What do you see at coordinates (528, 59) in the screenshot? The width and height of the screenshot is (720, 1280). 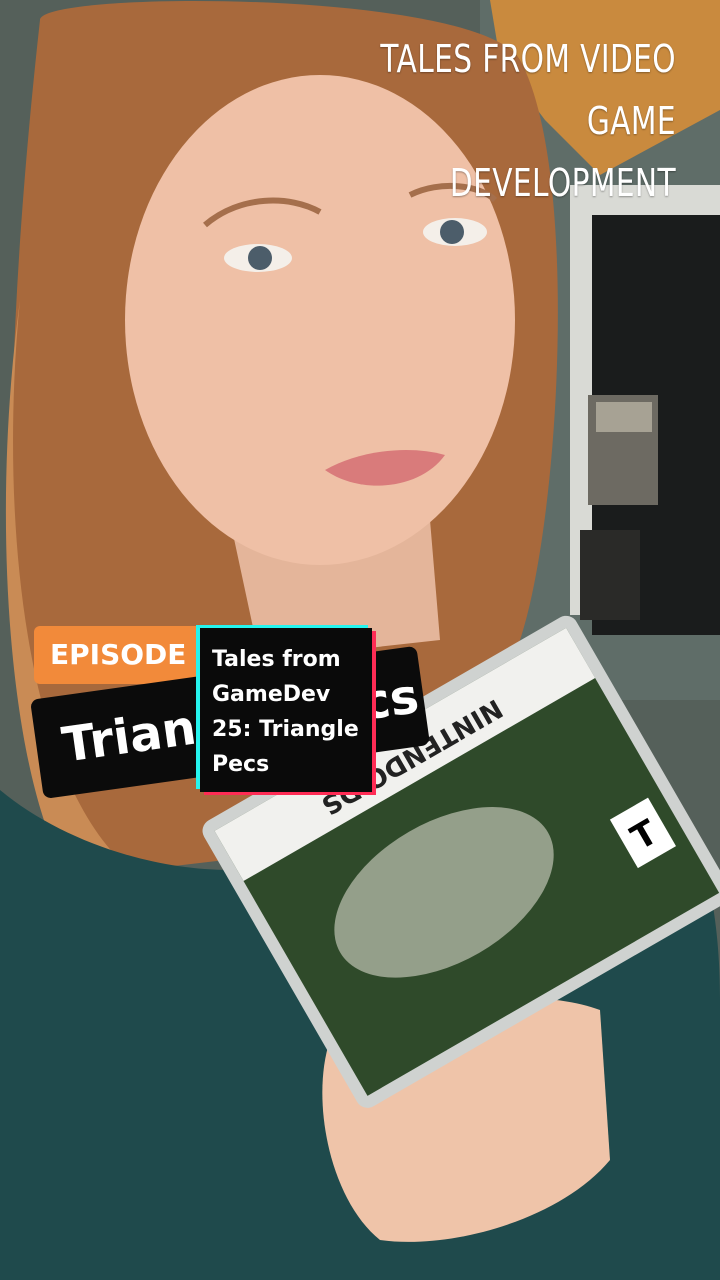 I see `series-title-line-1: TALES FROM VIDEO` at bounding box center [528, 59].